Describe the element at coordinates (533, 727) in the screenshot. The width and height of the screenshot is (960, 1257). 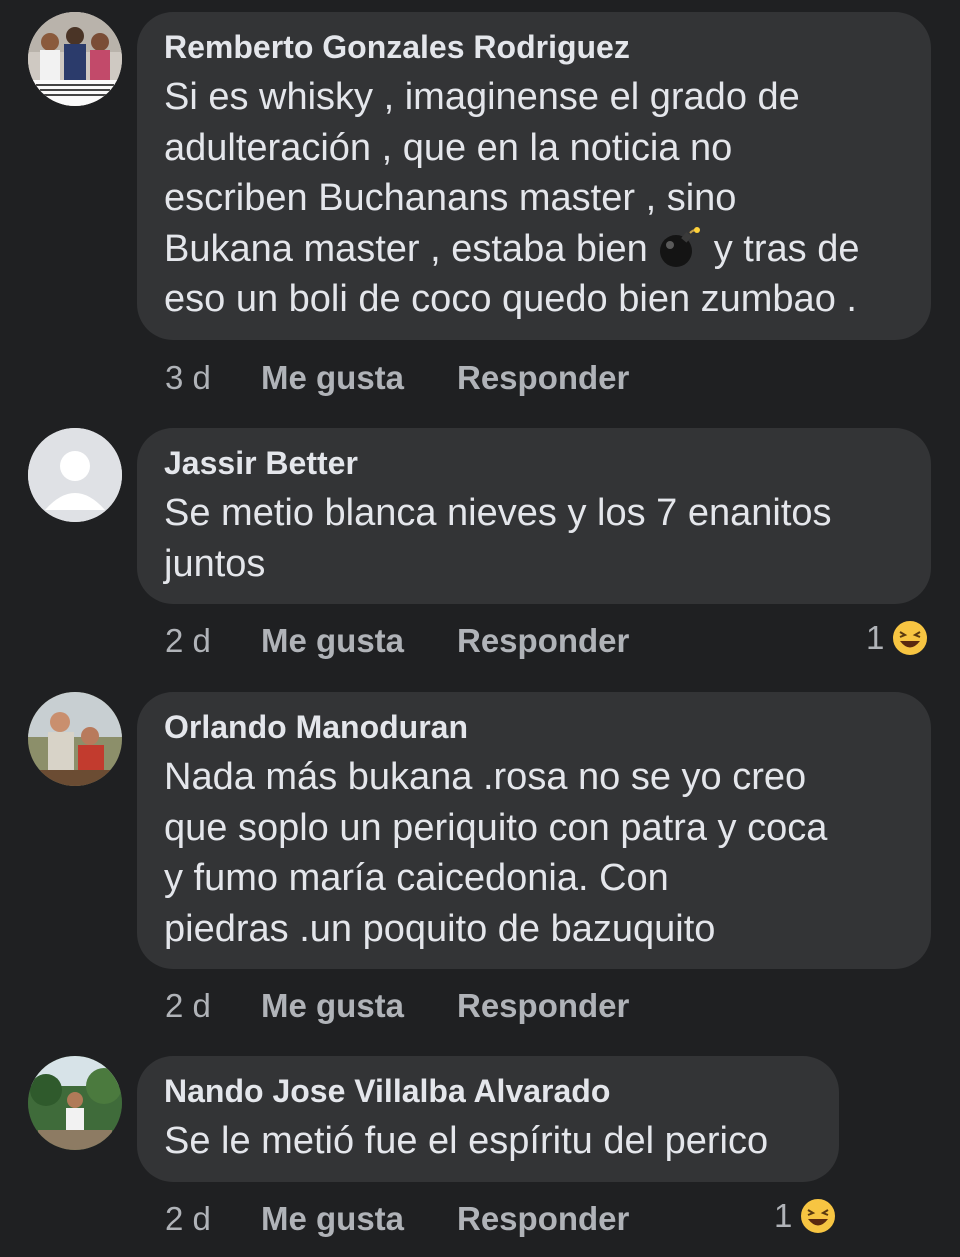
I see `comment-author: Orlando Manoduran` at that location.